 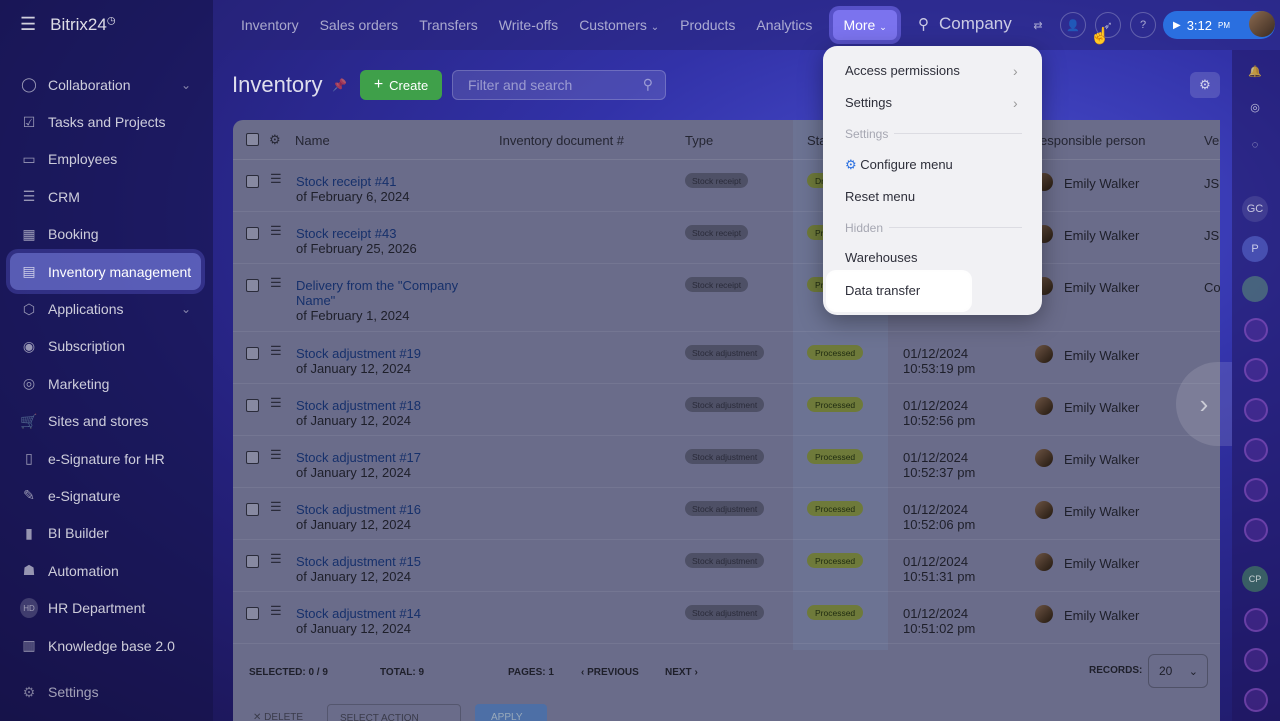 What do you see at coordinates (106, 533) in the screenshot?
I see `sidebar-item-bi-builder: ▮ BI Builder` at bounding box center [106, 533].